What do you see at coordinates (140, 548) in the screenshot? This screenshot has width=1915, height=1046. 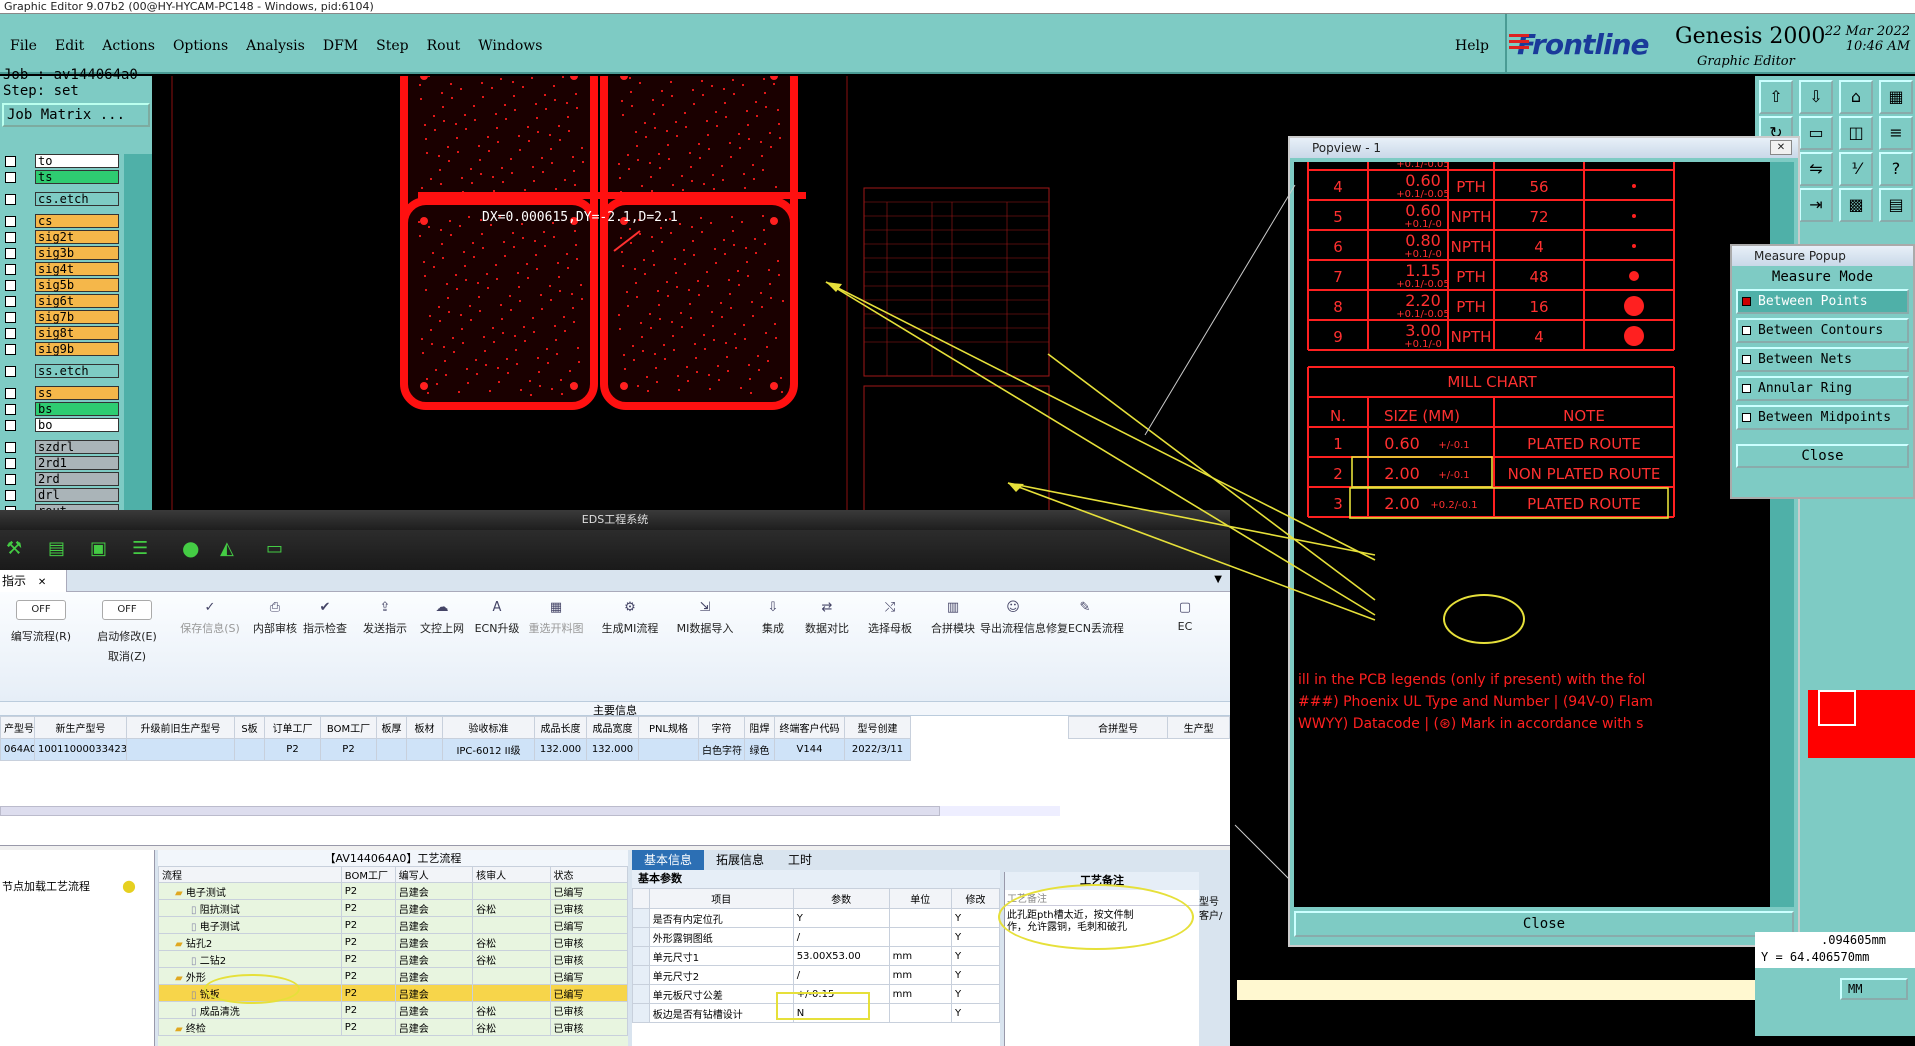 I see `list-icon: ☰` at bounding box center [140, 548].